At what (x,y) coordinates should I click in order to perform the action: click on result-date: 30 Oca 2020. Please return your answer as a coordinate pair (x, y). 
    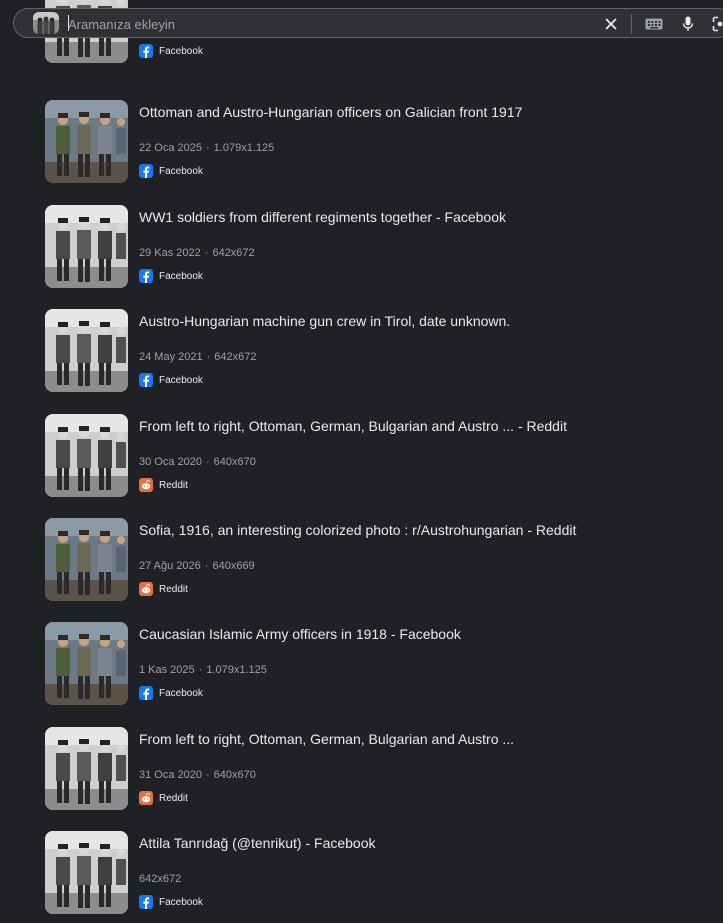
    Looking at the image, I should click on (170, 462).